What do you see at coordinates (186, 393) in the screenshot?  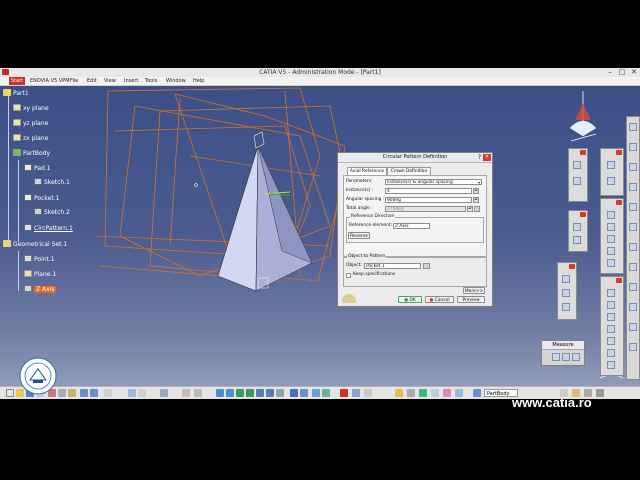 I see `catalog-icon` at bounding box center [186, 393].